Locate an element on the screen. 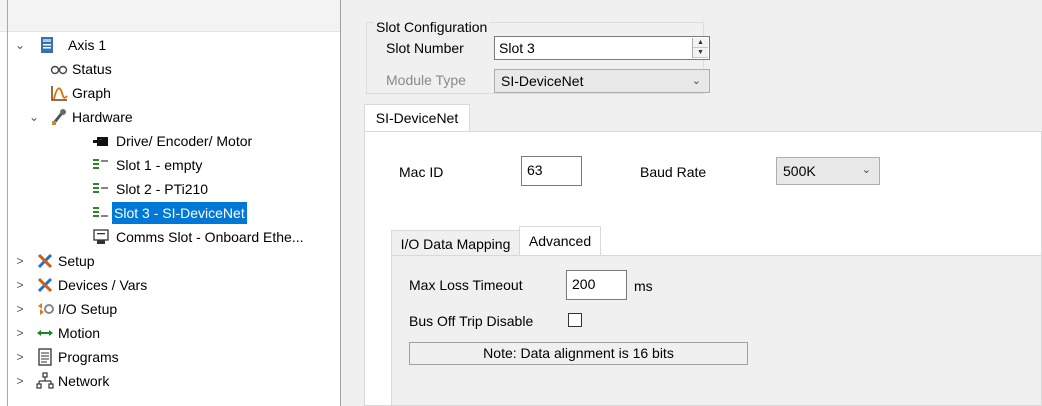 This screenshot has height=406, width=1042. tree-item-label: Programs is located at coordinates (88, 357).